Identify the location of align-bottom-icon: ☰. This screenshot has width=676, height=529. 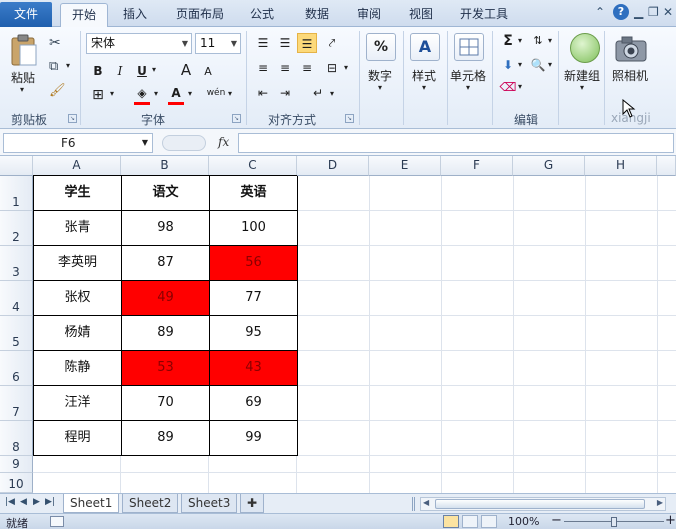
(307, 43).